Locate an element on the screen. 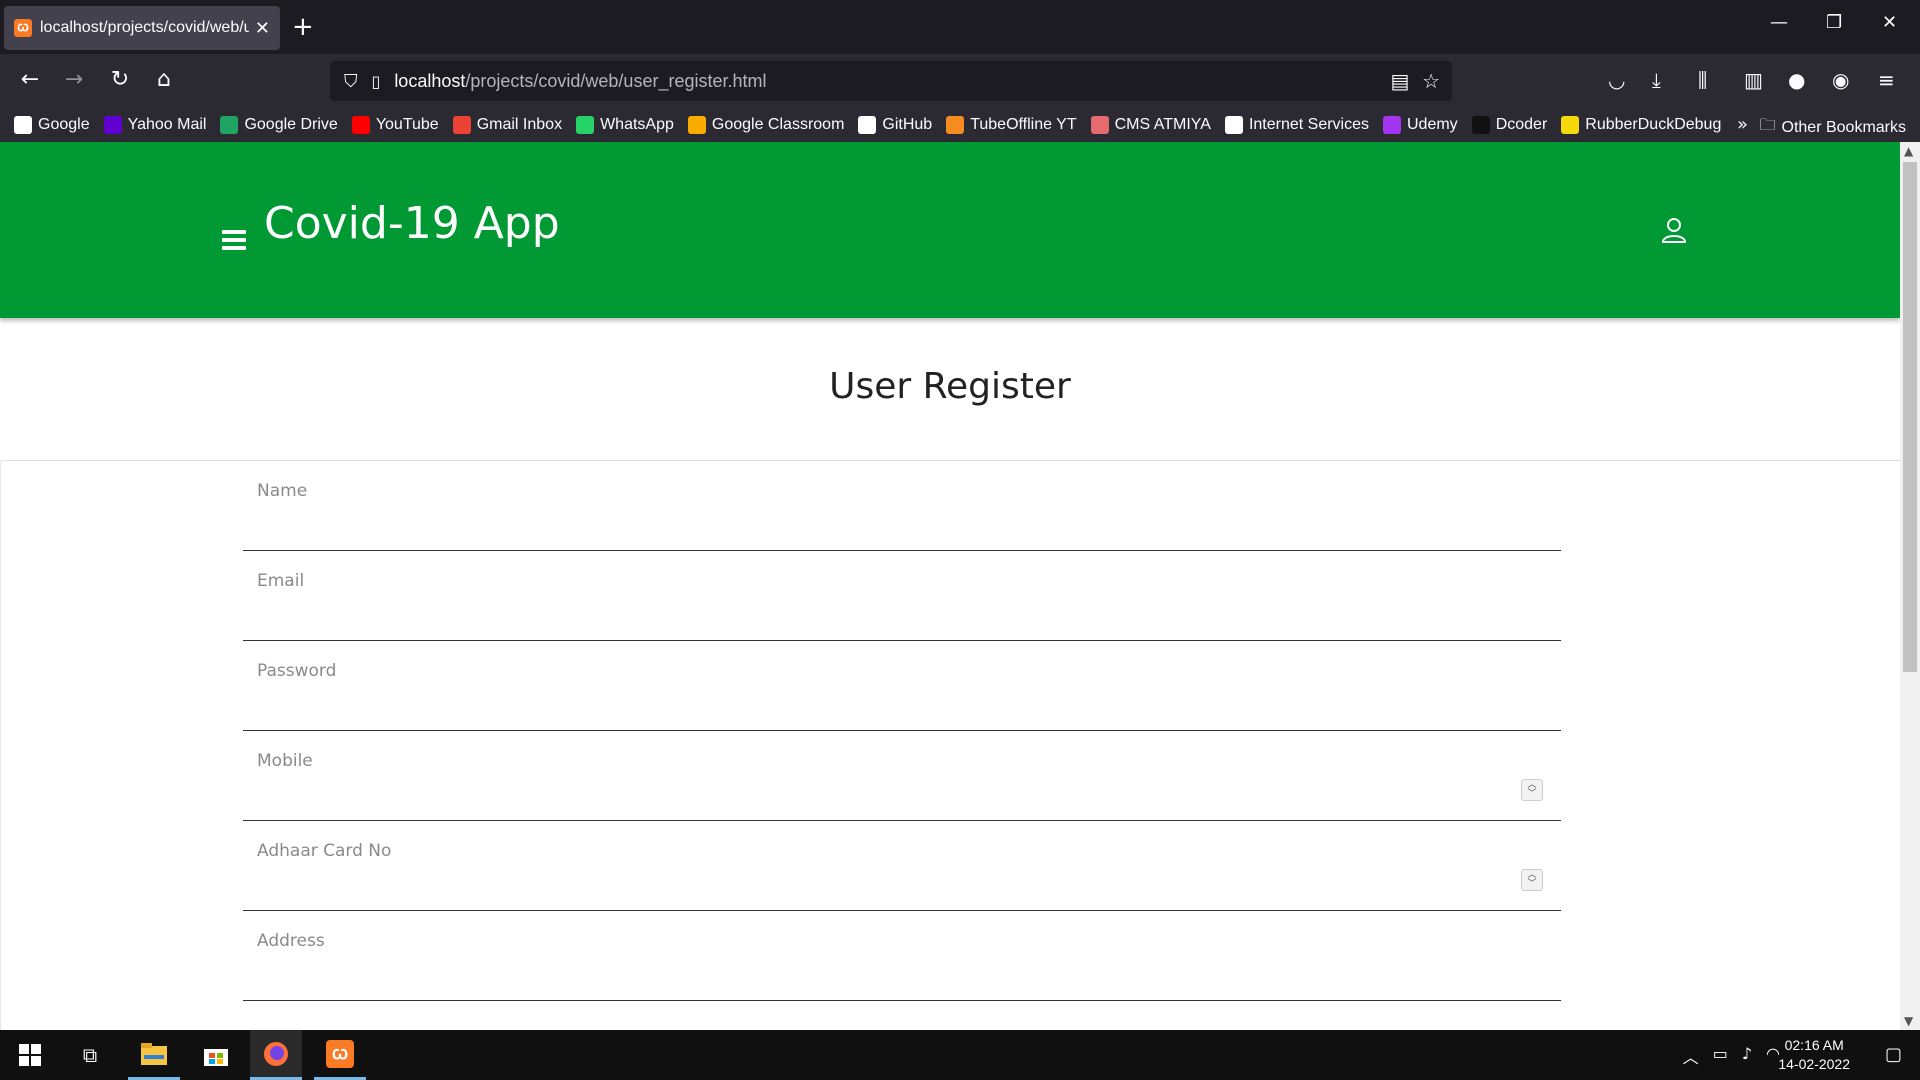 The height and width of the screenshot is (1080, 1920). account-icon: ● is located at coordinates (1796, 80).